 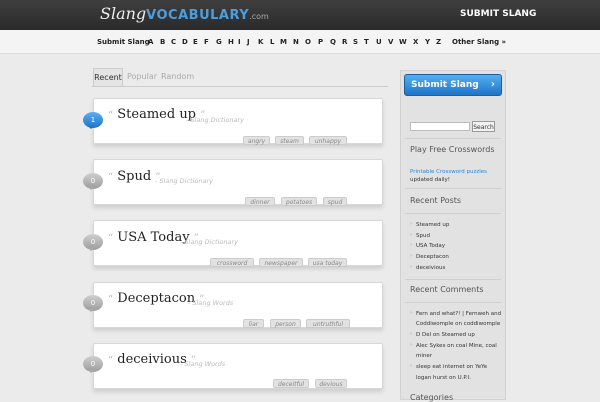 What do you see at coordinates (239, 42) in the screenshot?
I see `letter-i: I` at bounding box center [239, 42].